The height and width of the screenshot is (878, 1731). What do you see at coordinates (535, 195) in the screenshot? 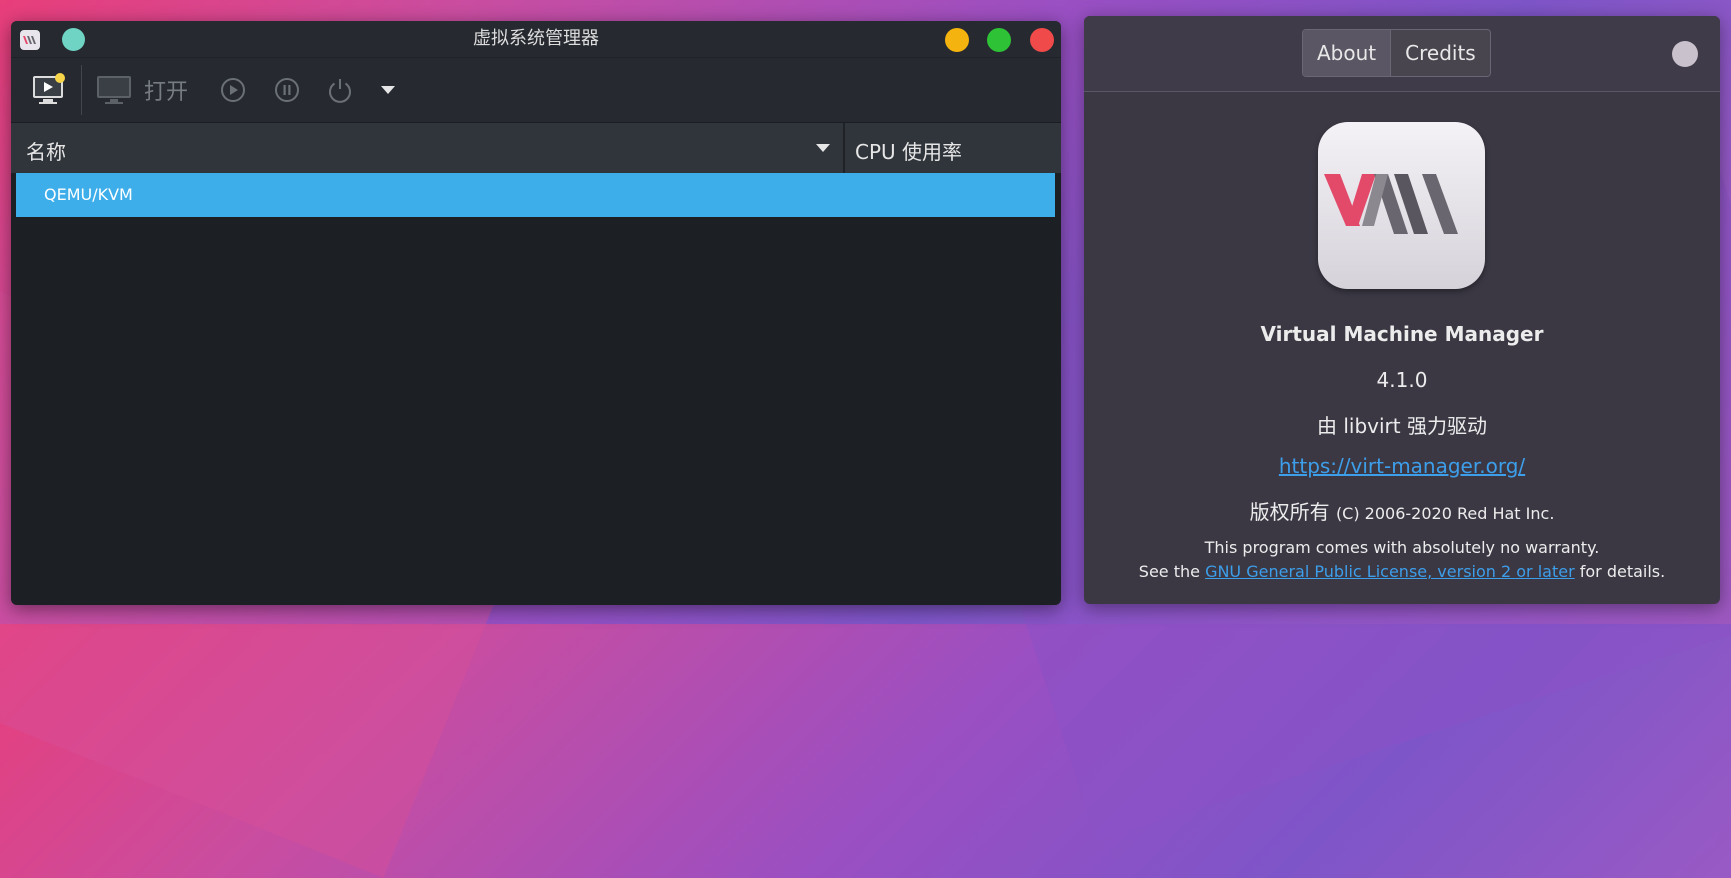
I see `table-row: QEMU/KVM` at bounding box center [535, 195].